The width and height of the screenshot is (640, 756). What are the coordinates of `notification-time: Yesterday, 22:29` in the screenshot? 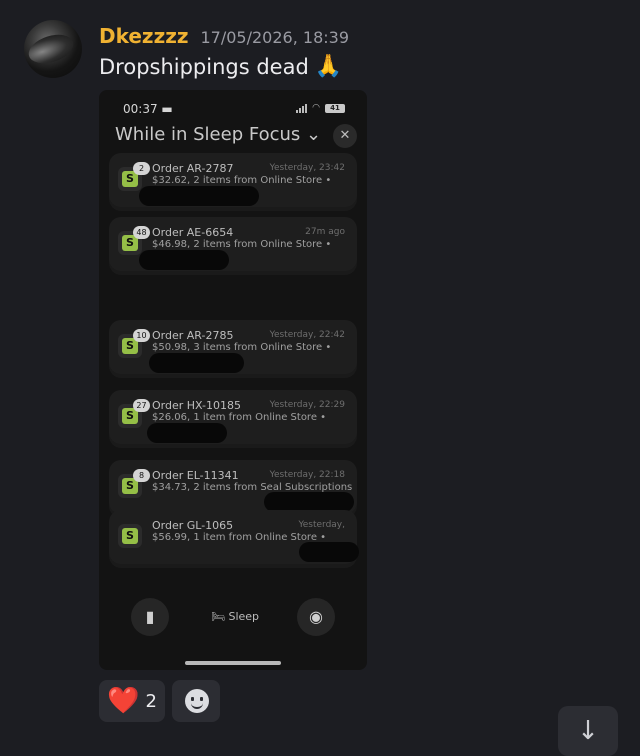 It's located at (307, 405).